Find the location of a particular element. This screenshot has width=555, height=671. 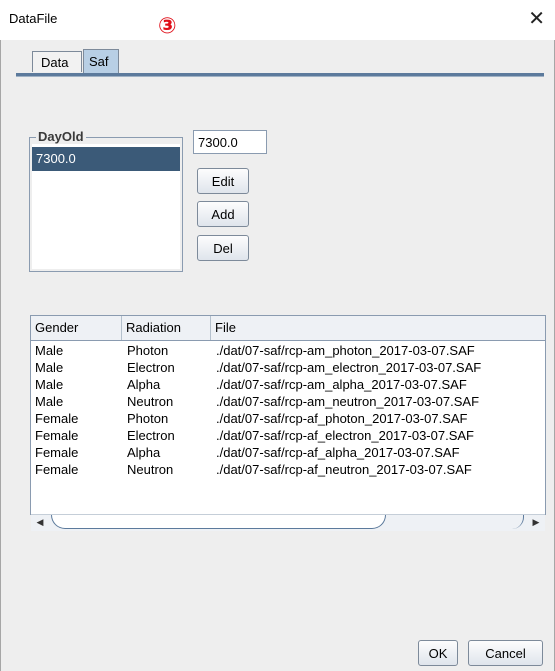

edit-button: Edit is located at coordinates (223, 181).